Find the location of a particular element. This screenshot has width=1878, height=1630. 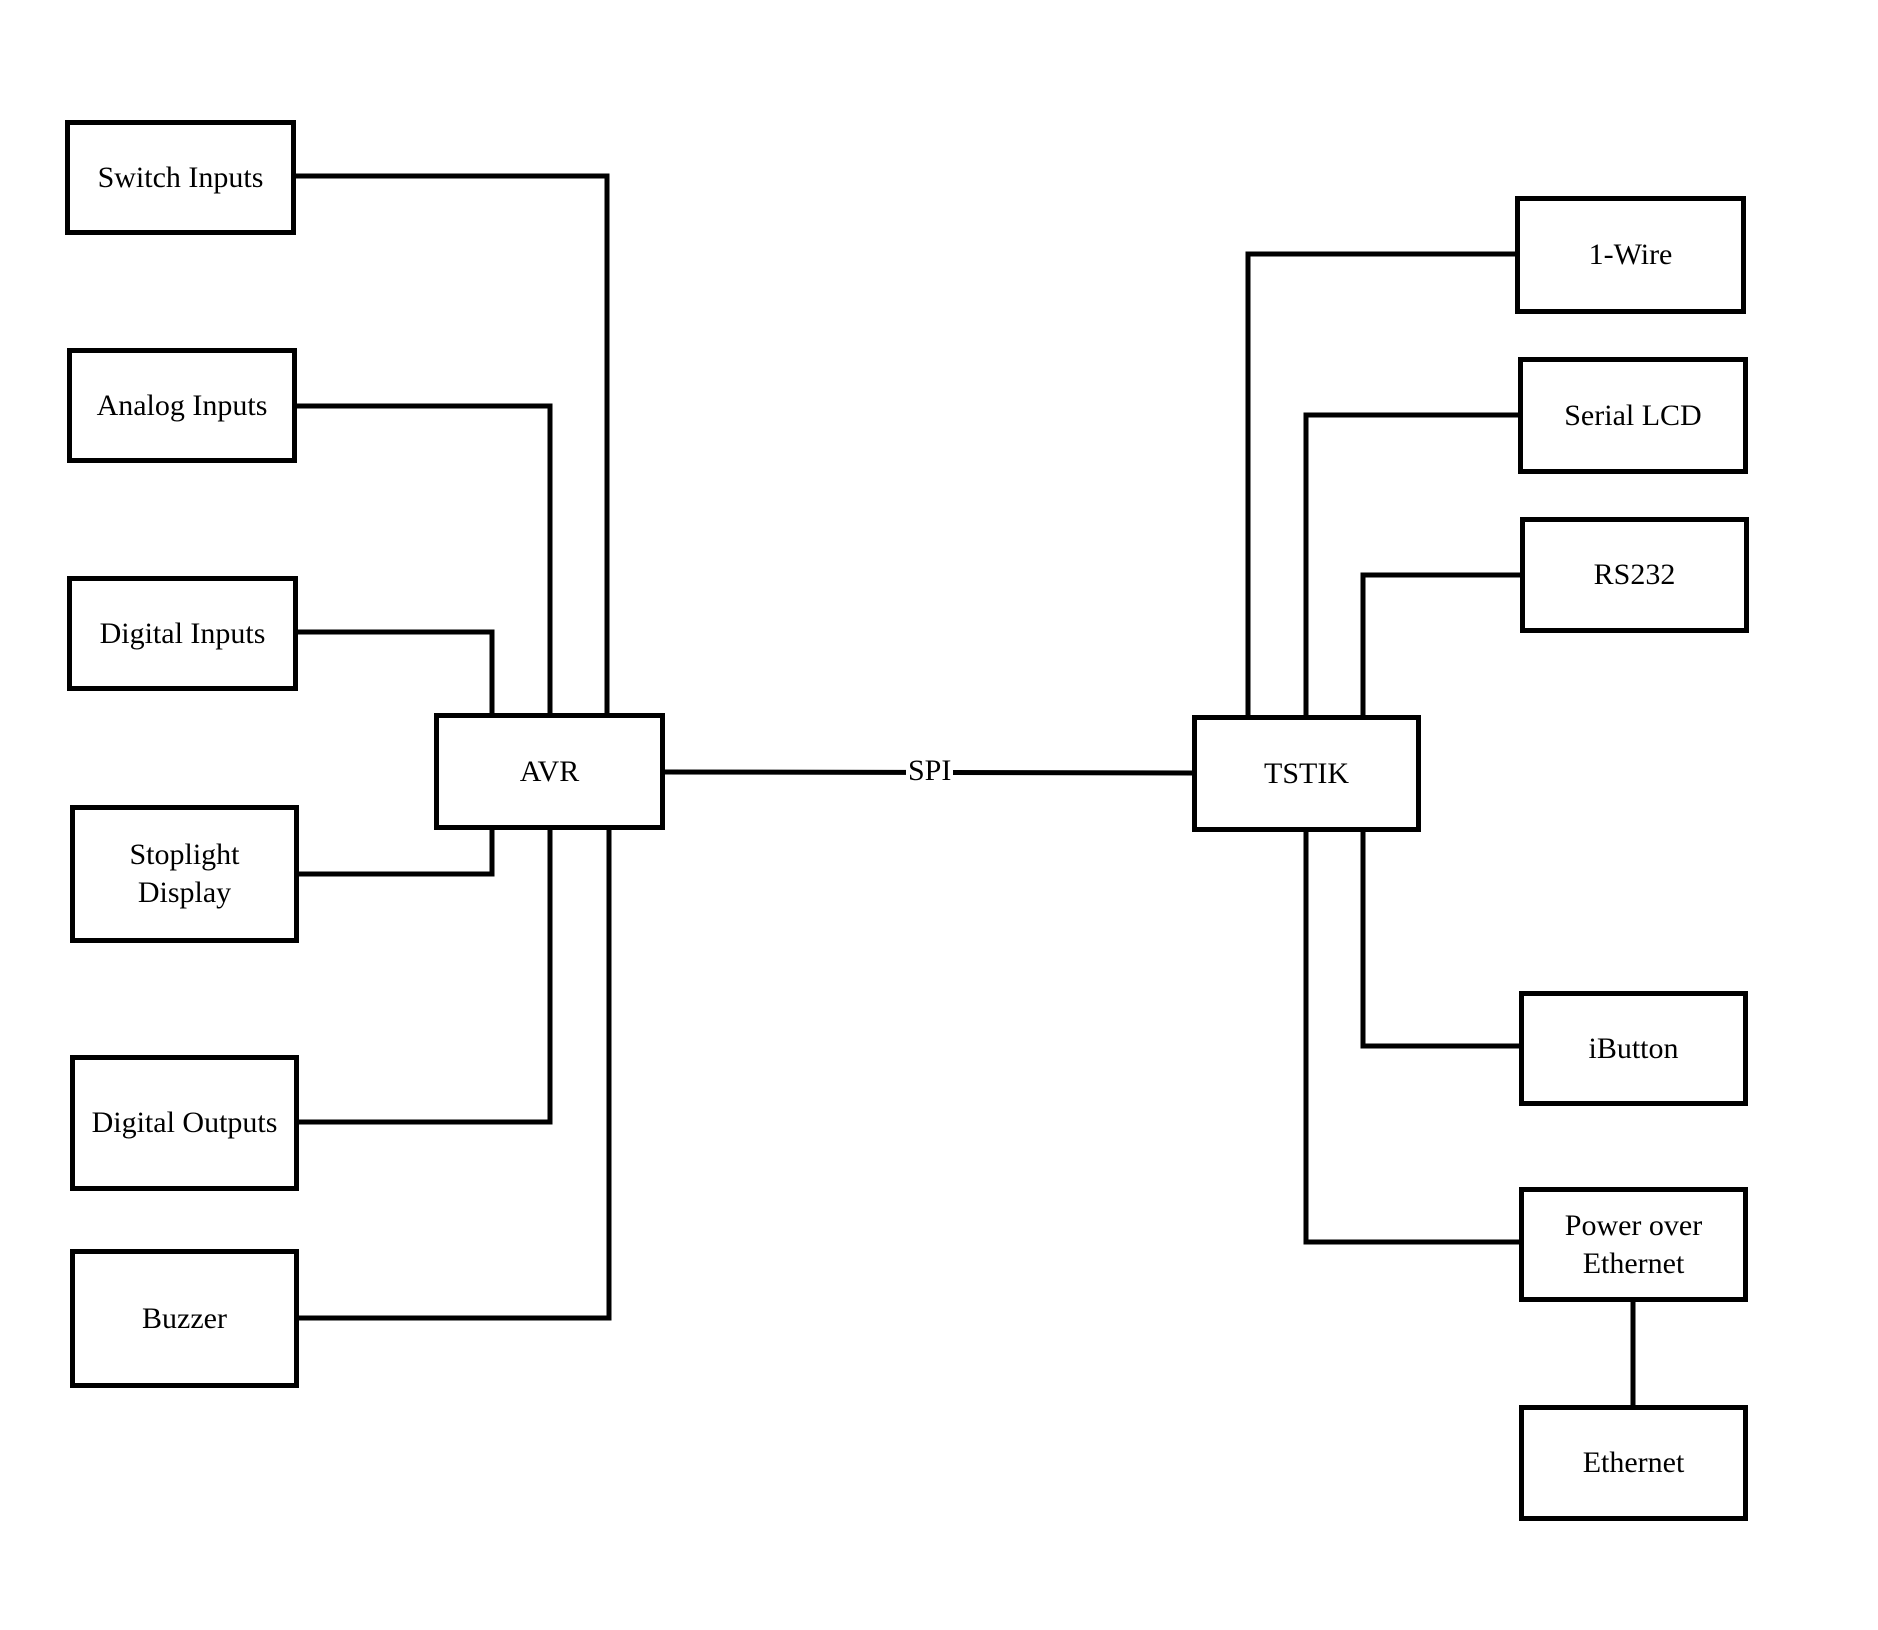

wire-tstik-poe is located at coordinates (1412, 1036).